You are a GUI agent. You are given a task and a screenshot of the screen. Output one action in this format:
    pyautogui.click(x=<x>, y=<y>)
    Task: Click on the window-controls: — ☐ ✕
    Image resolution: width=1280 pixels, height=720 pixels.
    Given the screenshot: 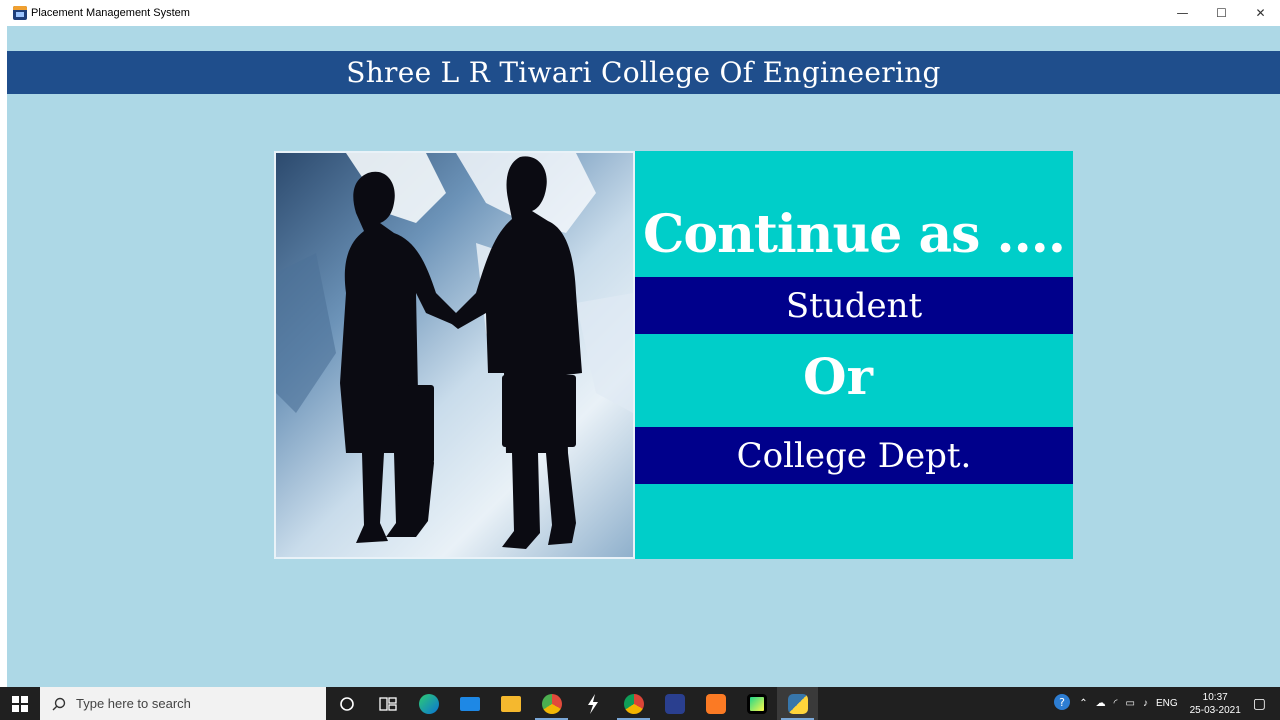 What is the action you would take?
    pyautogui.click(x=1221, y=13)
    